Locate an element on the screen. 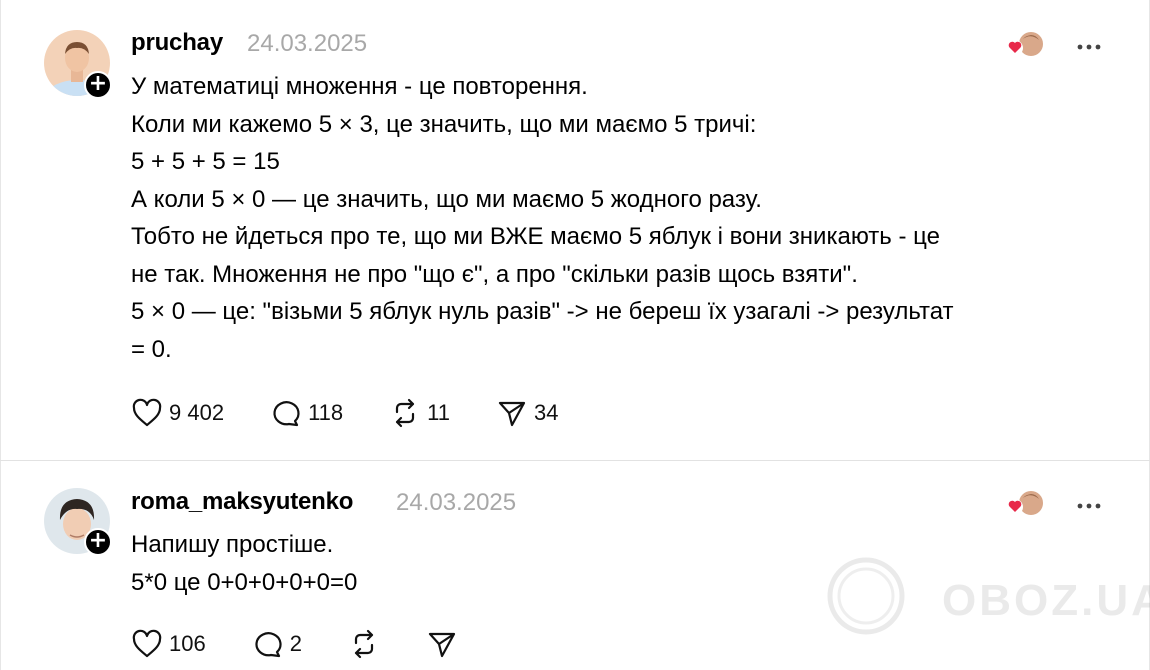  post-text: Напишу простіше. 5*0 це 0+0+0+0+0=0 is located at coordinates (244, 563).